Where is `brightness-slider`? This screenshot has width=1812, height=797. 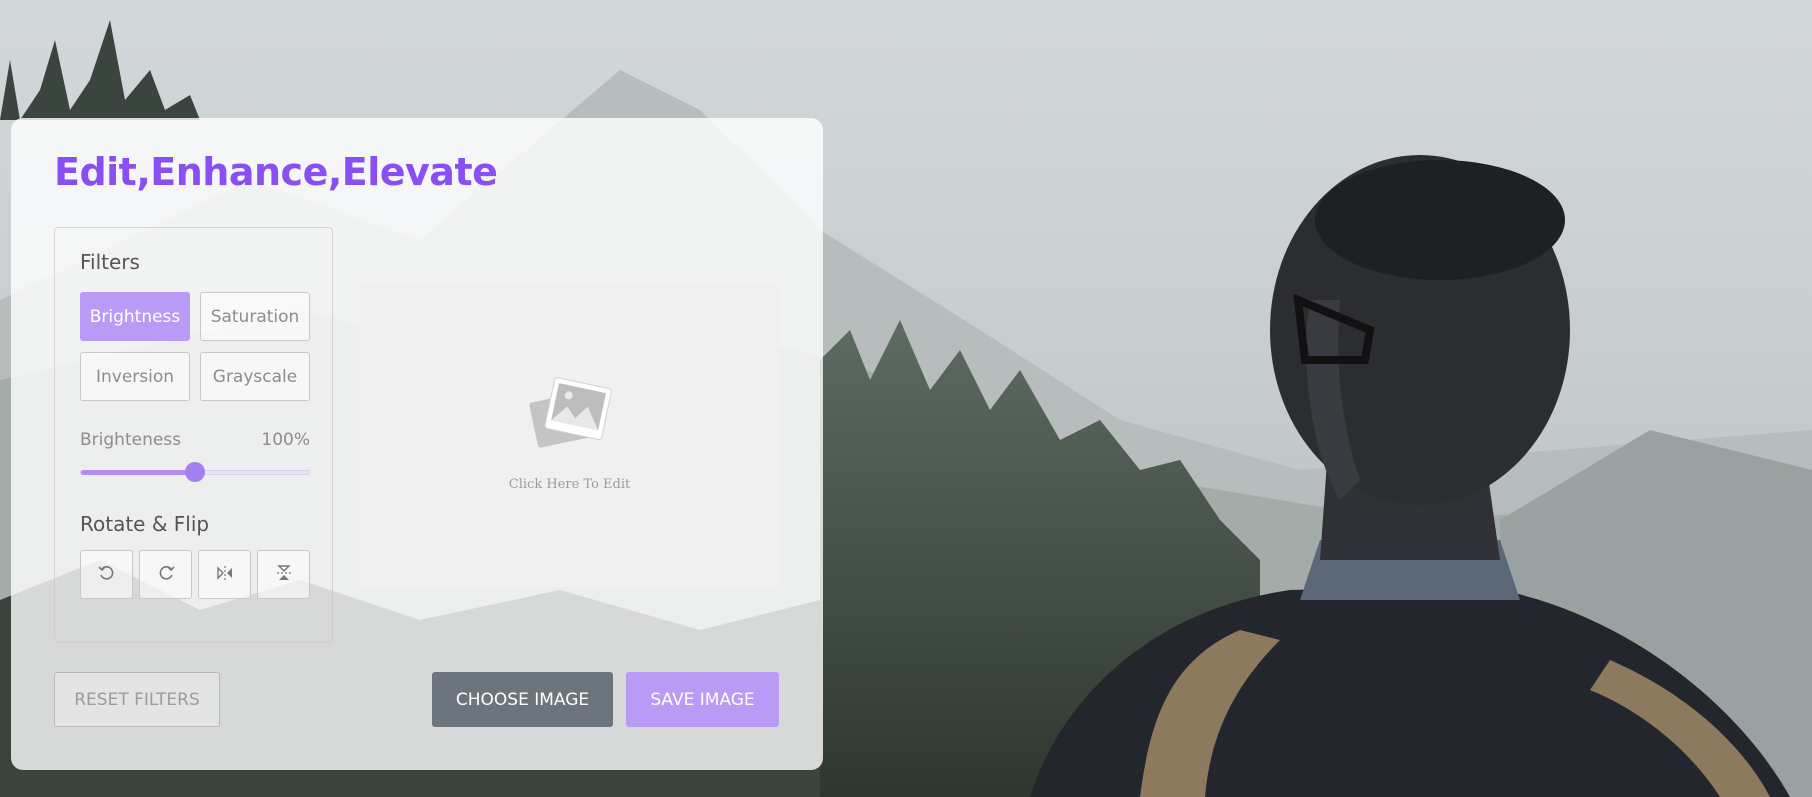
brightness-slider is located at coordinates (195, 472).